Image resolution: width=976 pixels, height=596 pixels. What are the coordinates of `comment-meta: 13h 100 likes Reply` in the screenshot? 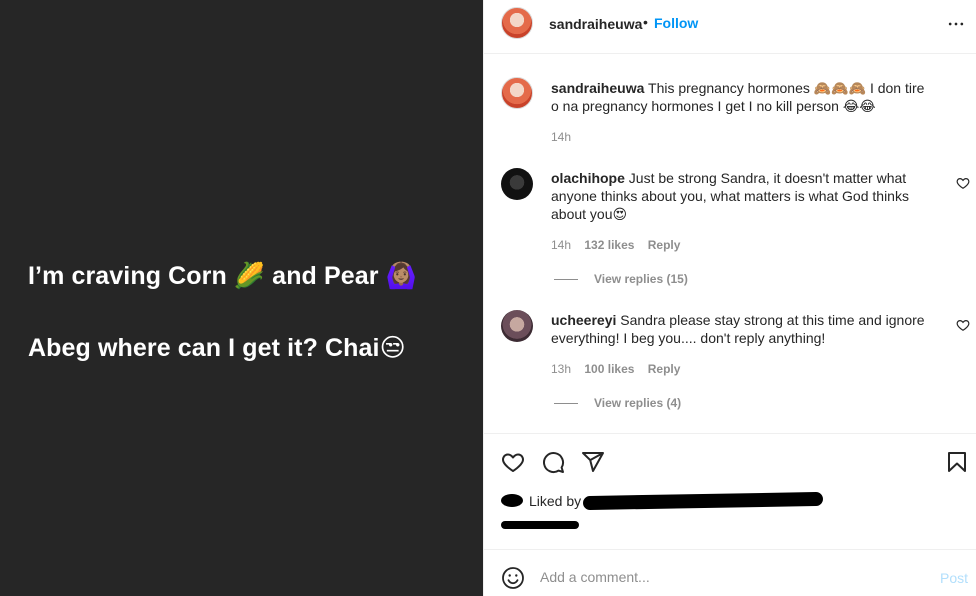 It's located at (620, 369).